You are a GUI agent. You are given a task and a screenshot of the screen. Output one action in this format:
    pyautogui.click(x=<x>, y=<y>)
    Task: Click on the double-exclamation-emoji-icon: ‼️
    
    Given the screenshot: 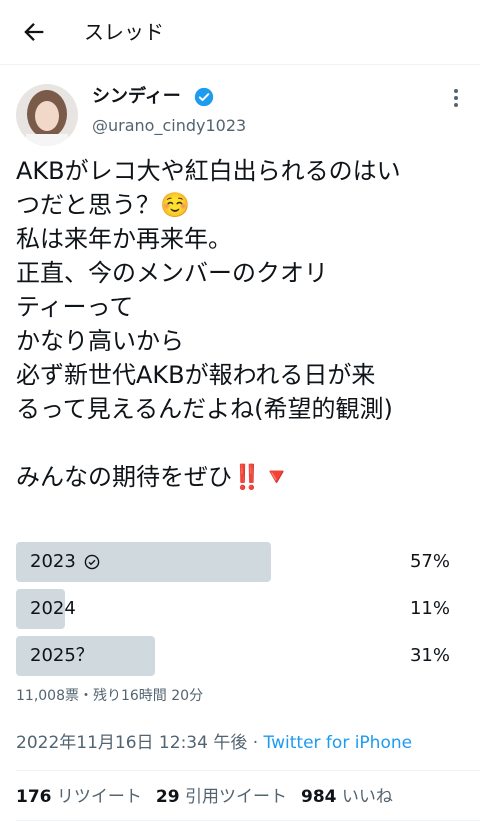 What is the action you would take?
    pyautogui.click(x=247, y=477)
    